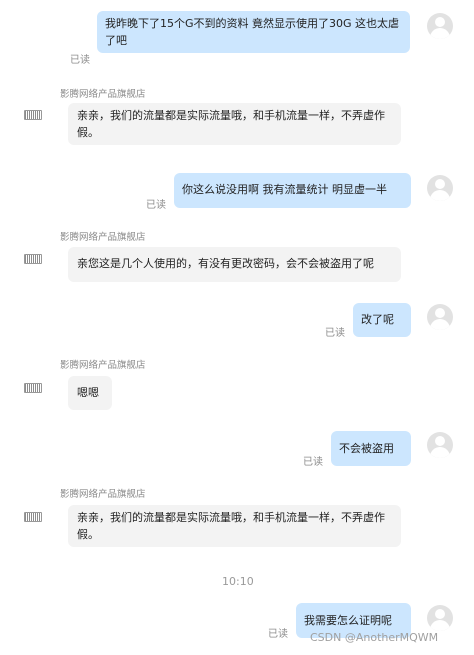  What do you see at coordinates (382, 320) in the screenshot?
I see `user-message-bubble: 改了呢` at bounding box center [382, 320].